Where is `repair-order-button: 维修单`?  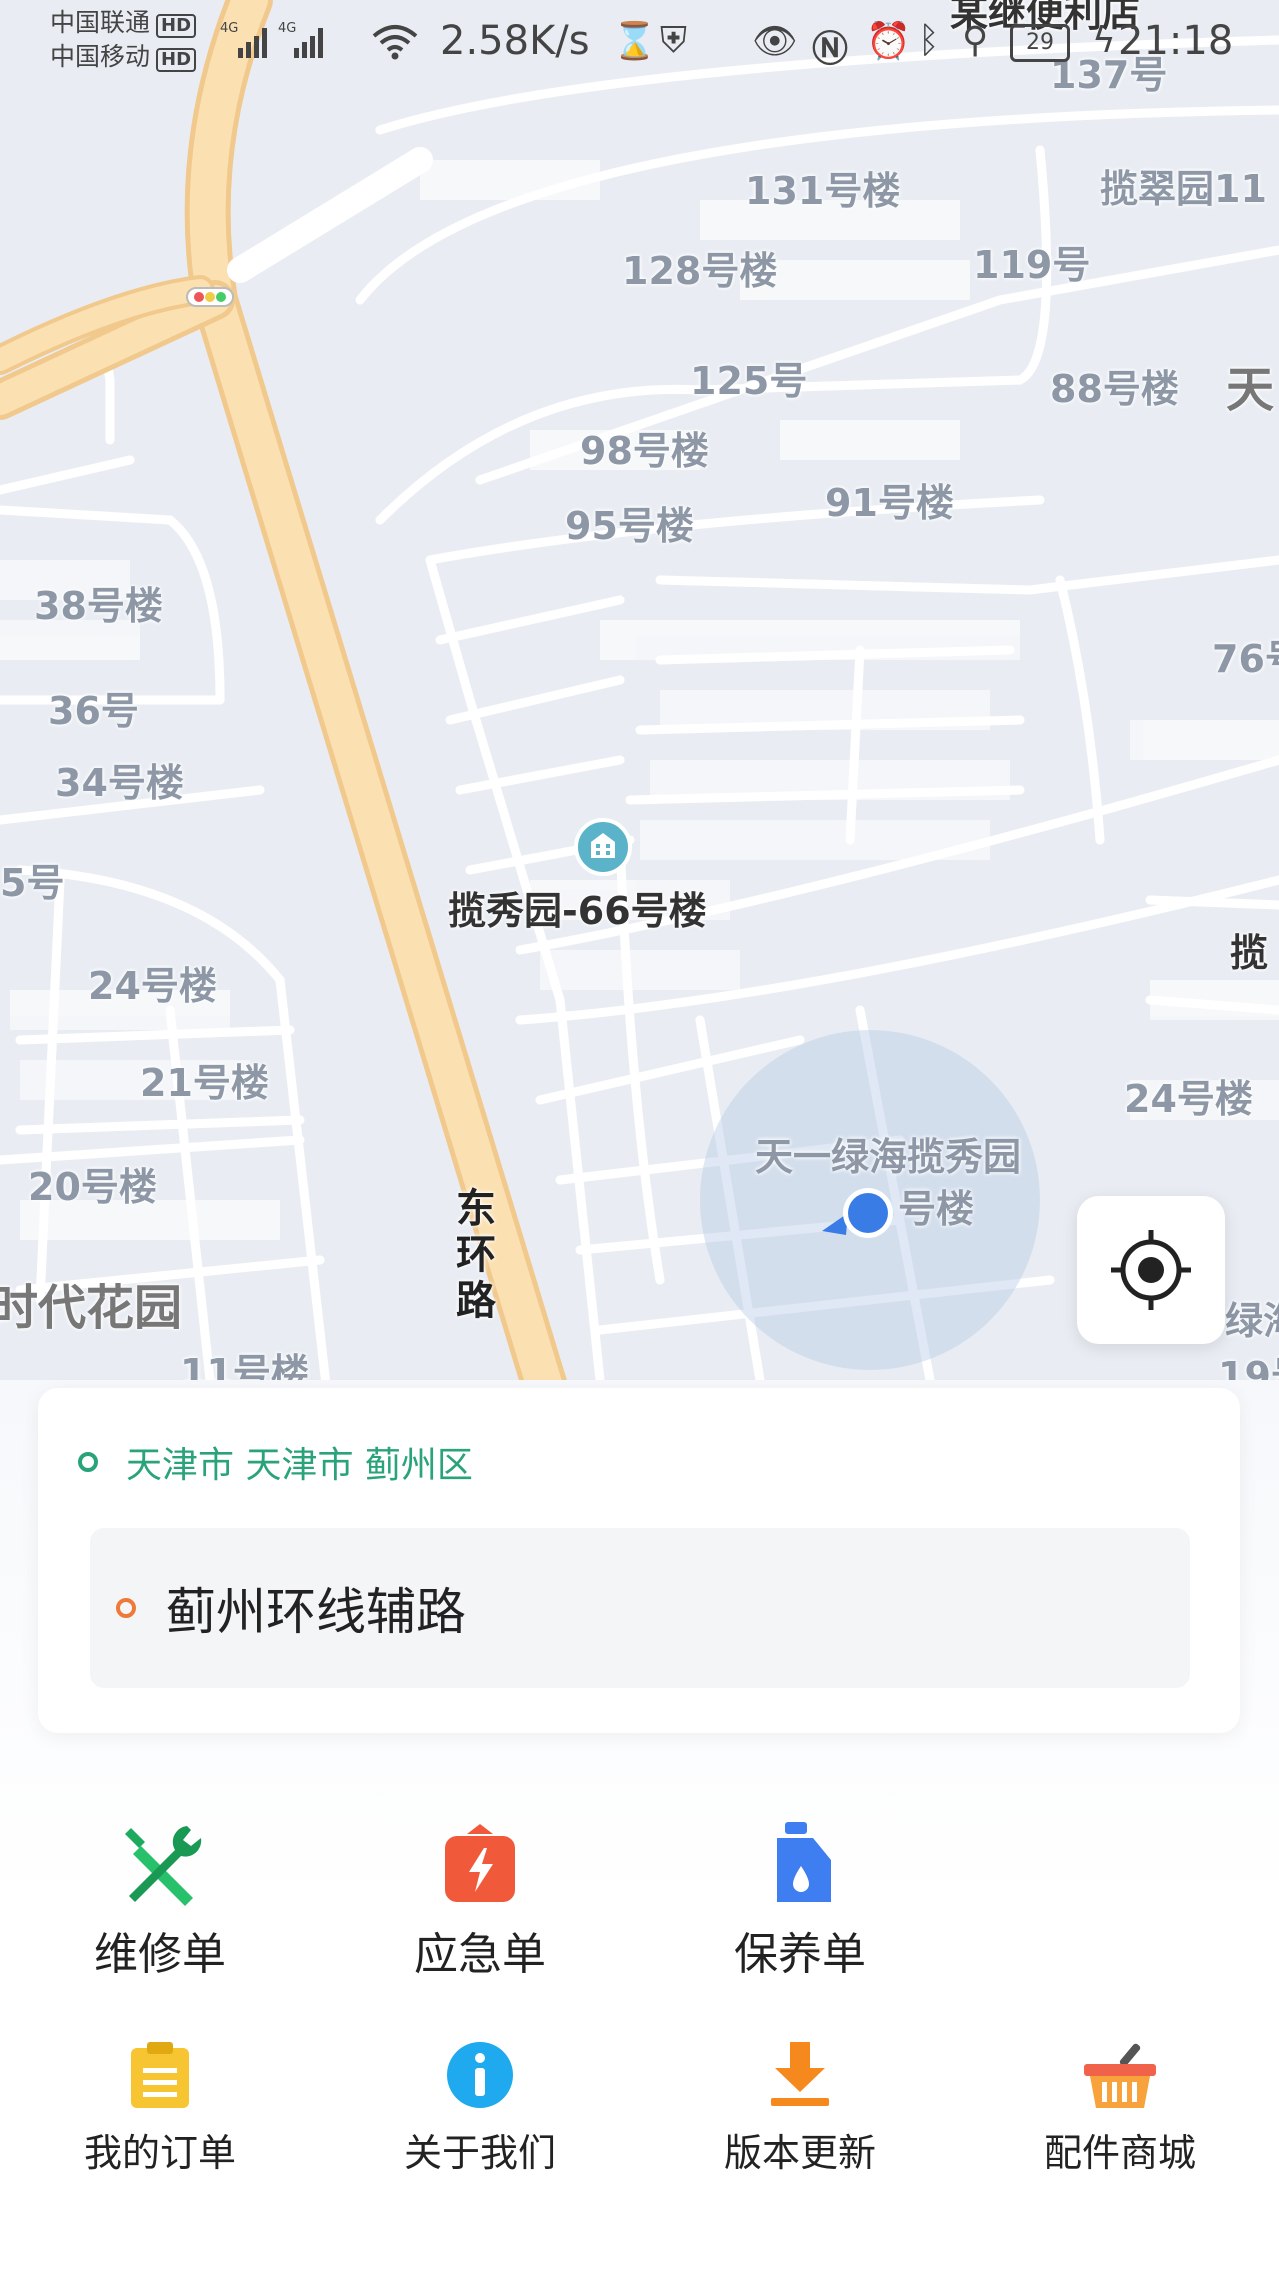 repair-order-button: 维修单 is located at coordinates (160, 1901).